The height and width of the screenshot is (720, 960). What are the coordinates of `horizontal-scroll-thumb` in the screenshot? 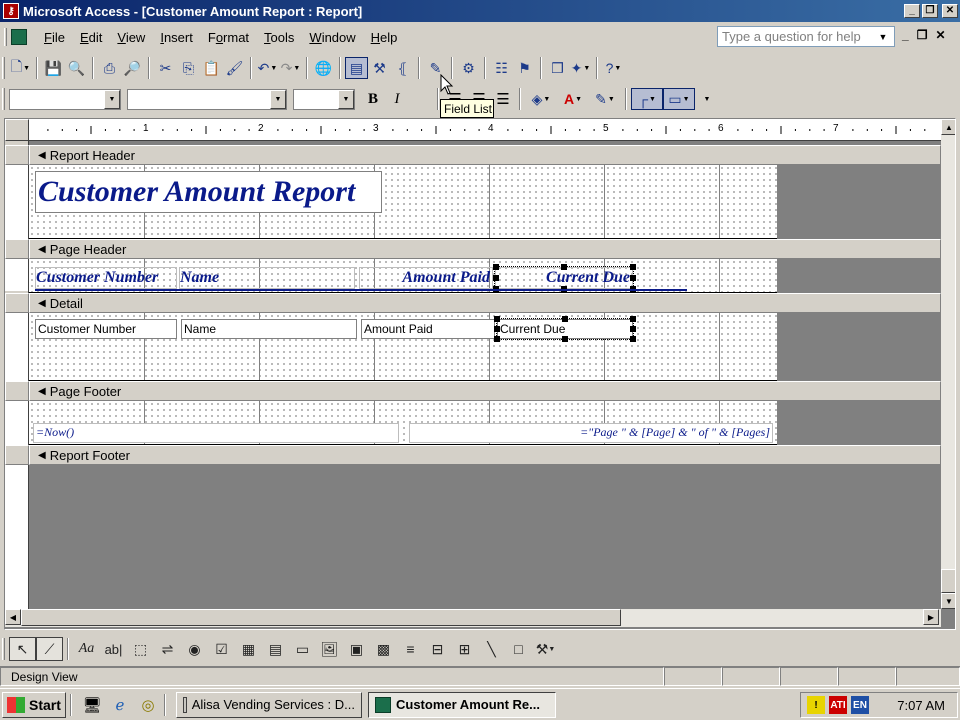 It's located at (321, 617).